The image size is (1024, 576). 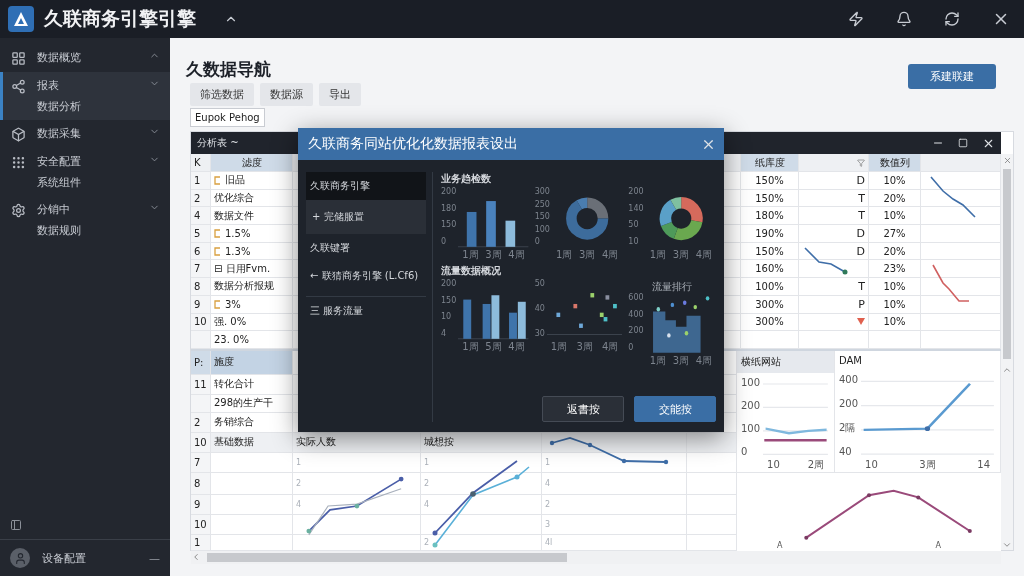 What do you see at coordinates (201, 234) in the screenshot?
I see `row-number: 5` at bounding box center [201, 234].